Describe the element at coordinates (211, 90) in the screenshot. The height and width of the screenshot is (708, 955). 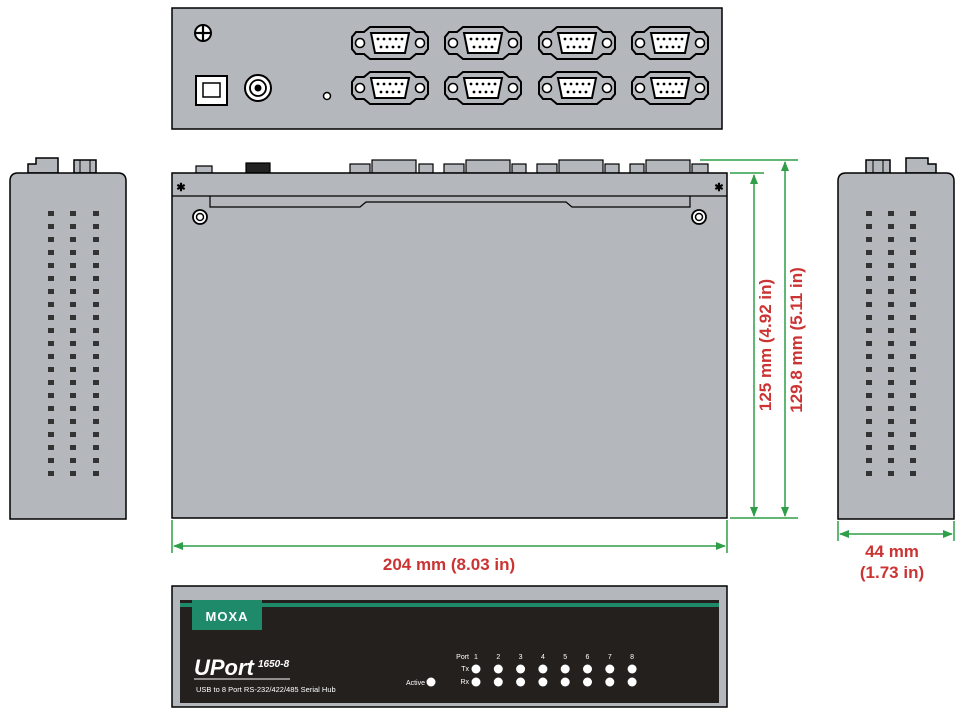
I see `usb-port-icon` at that location.